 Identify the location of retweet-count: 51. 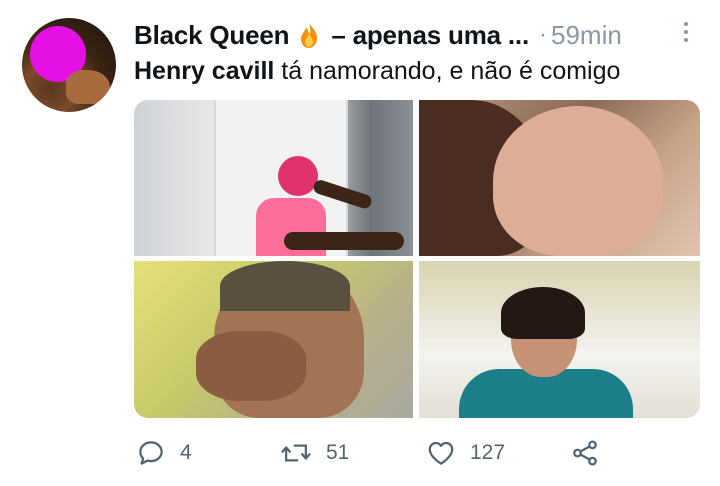
(338, 452).